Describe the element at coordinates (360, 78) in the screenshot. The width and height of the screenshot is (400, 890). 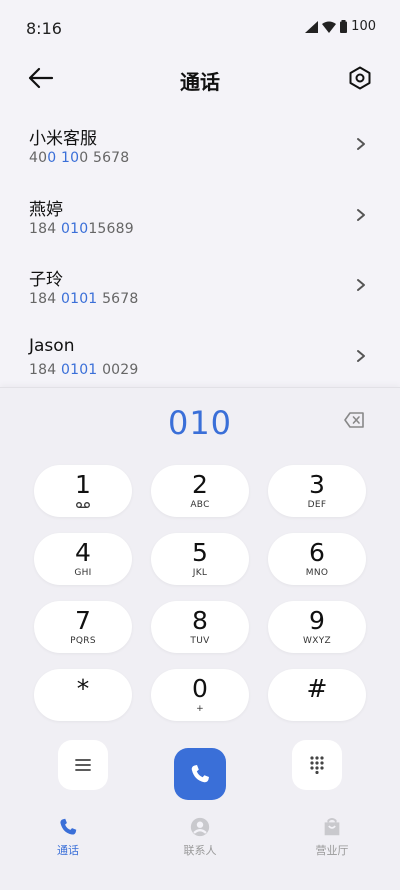
I see `settings-hexagon-icon` at that location.